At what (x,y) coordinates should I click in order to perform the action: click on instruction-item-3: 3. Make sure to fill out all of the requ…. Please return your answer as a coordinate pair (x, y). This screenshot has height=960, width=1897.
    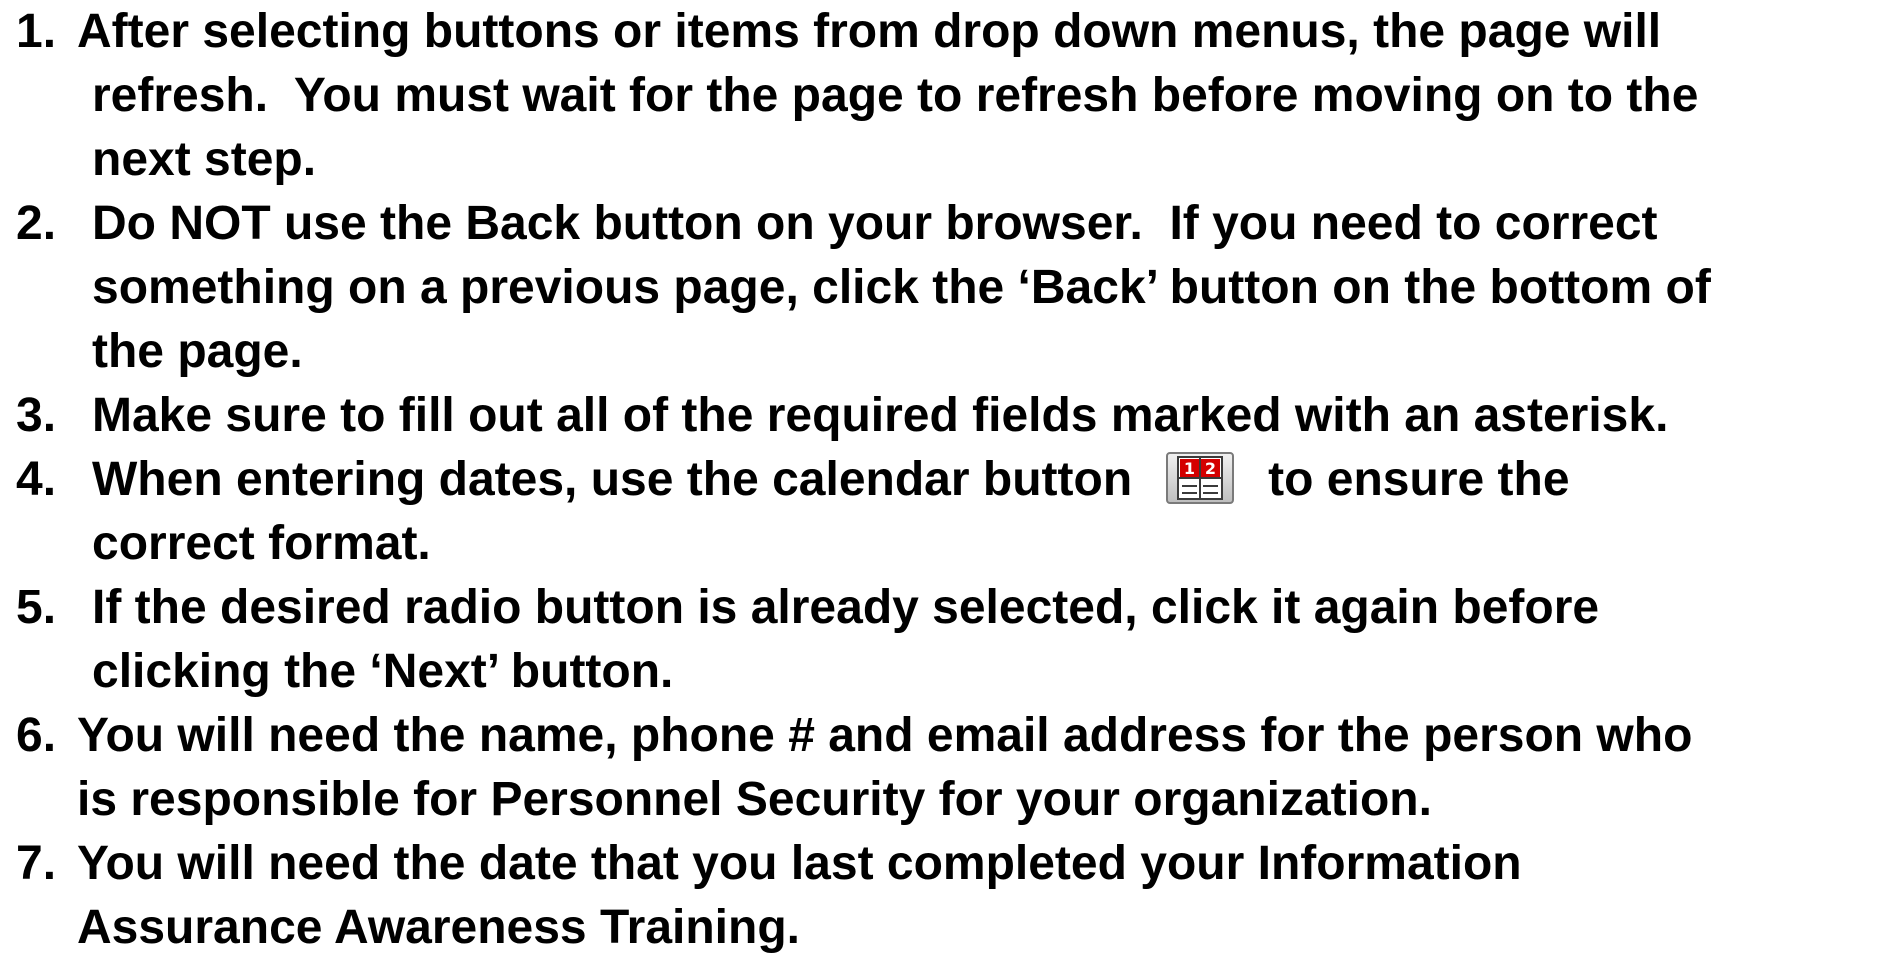
    Looking at the image, I should click on (948, 416).